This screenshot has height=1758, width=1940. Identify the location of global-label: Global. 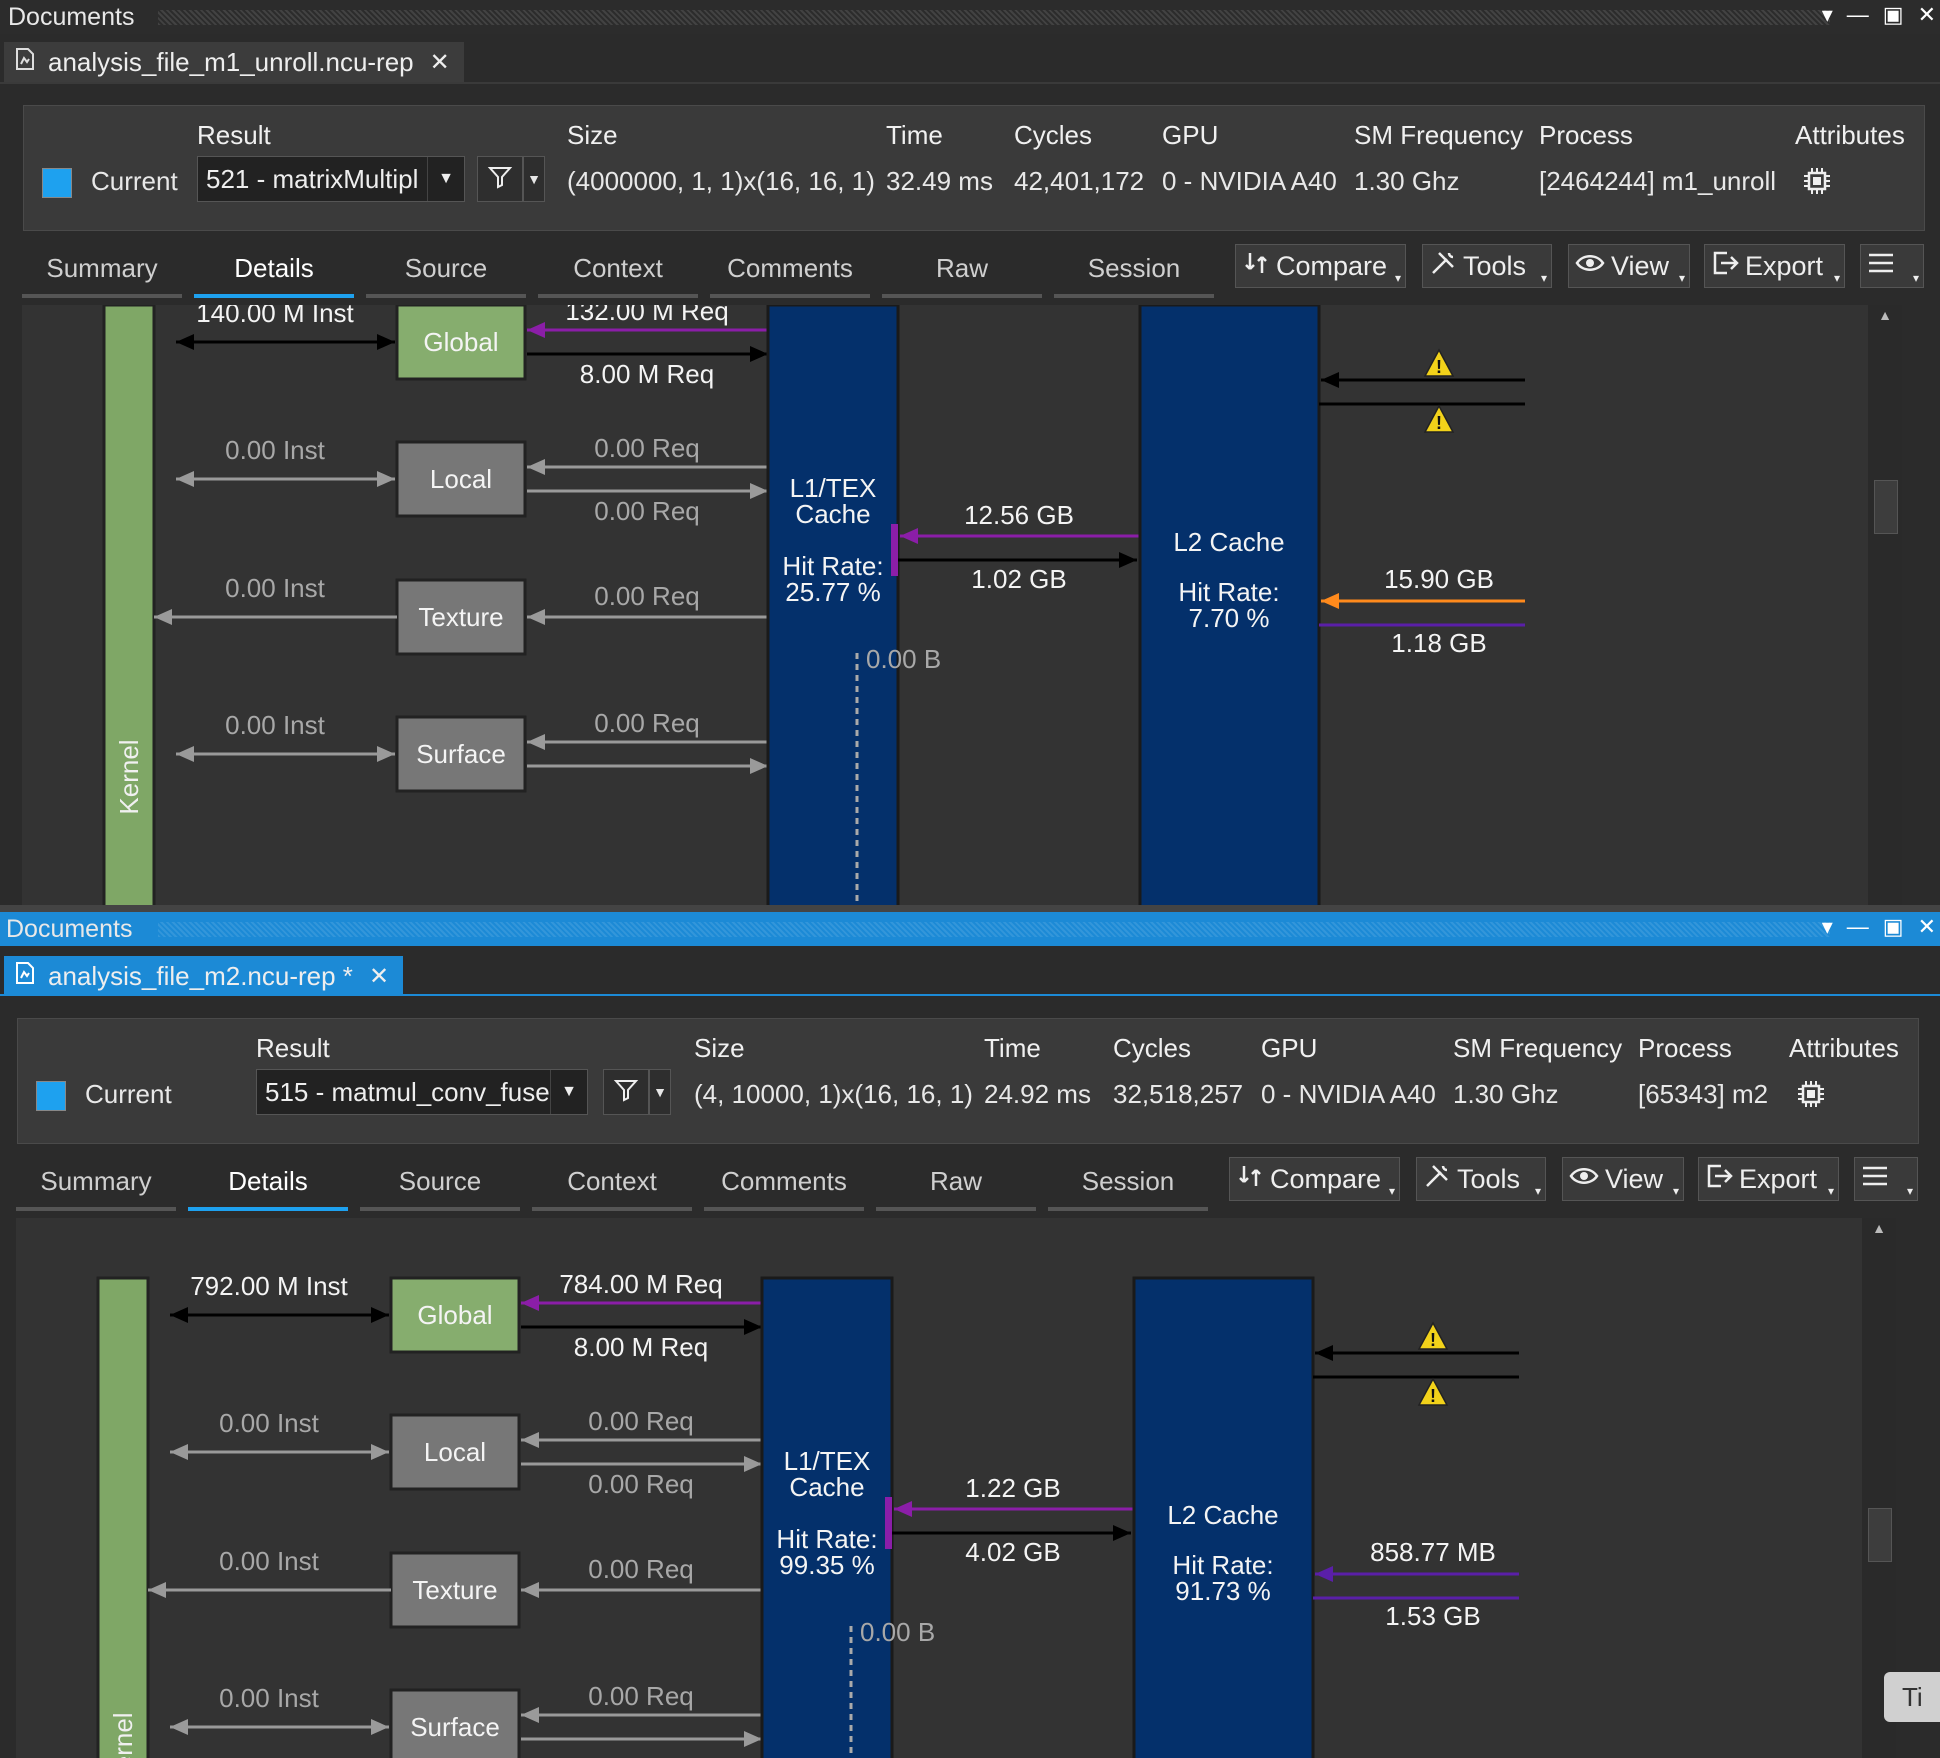
(460, 342).